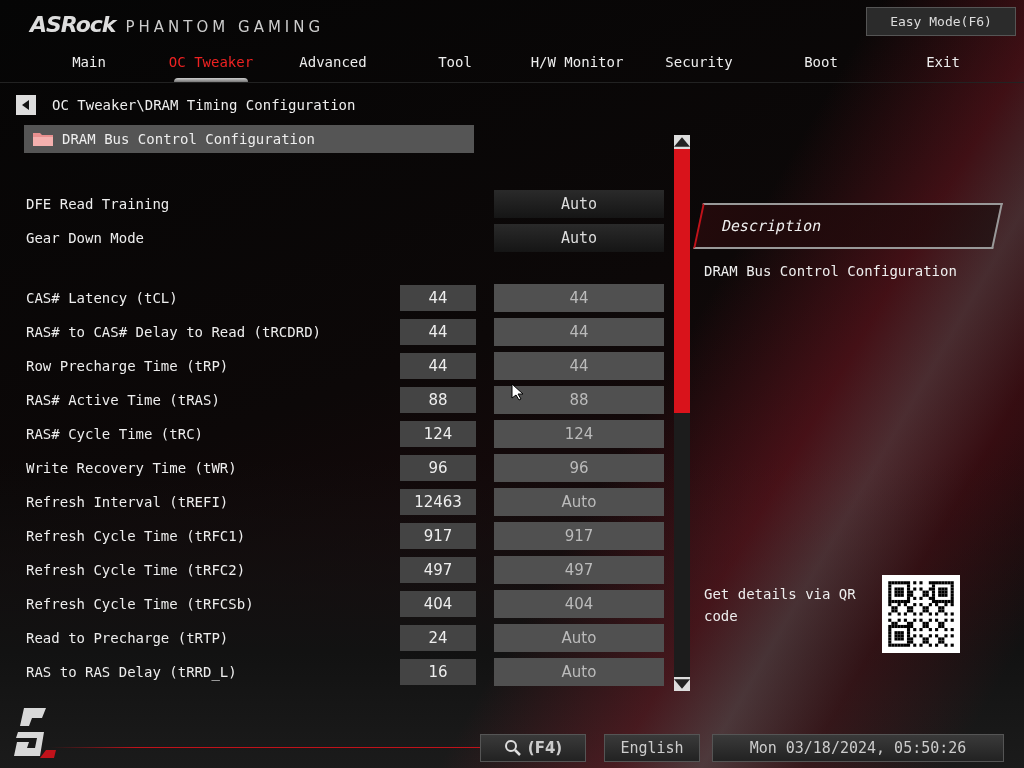  I want to click on setting-label: CAS# Latency (tCL), so click(102, 298).